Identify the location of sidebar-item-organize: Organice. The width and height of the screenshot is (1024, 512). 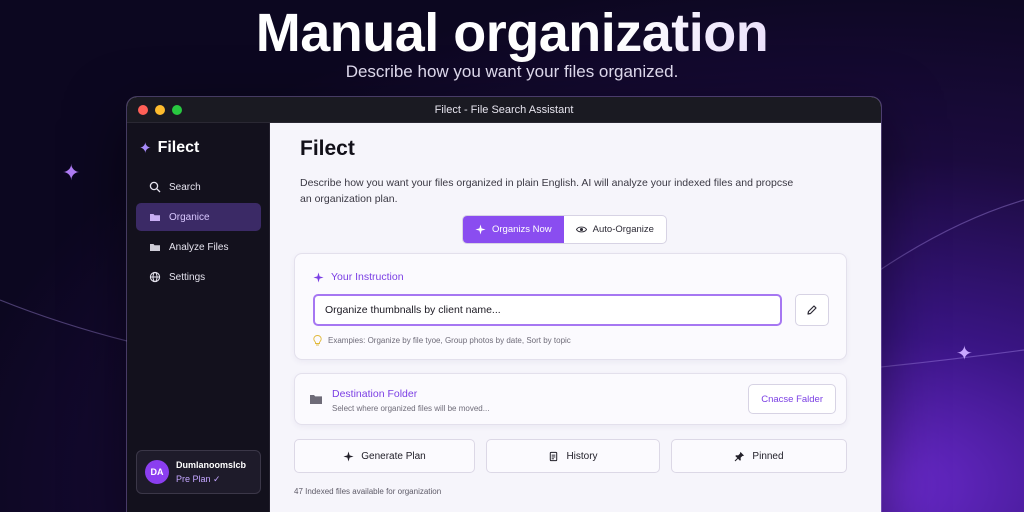
(198, 217).